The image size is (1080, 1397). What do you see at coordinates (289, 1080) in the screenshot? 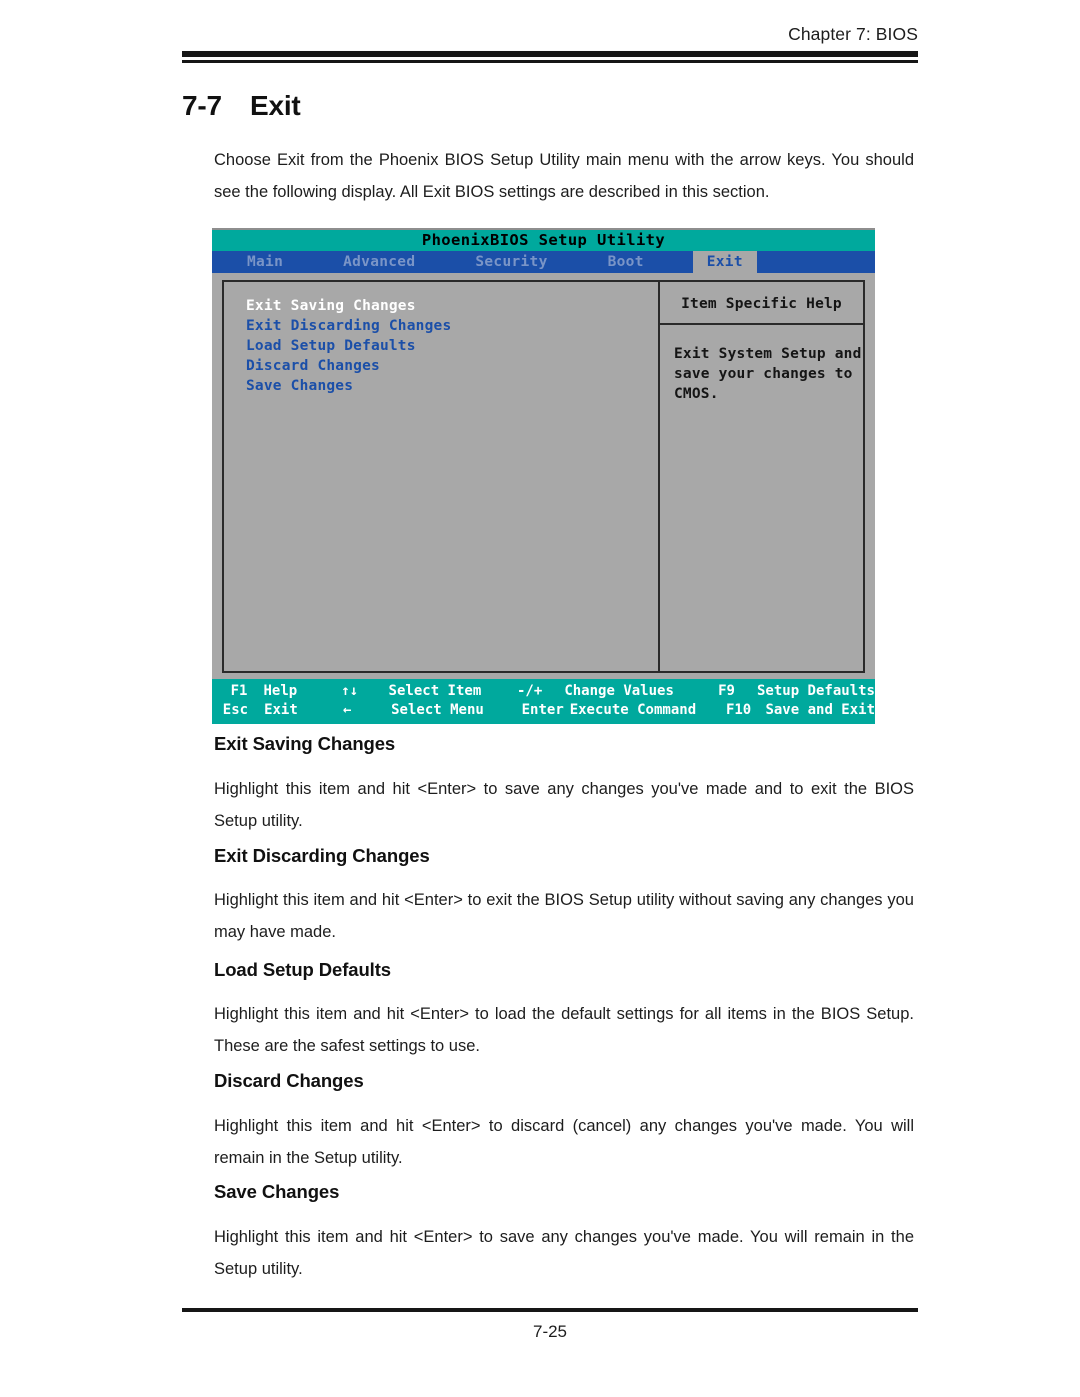
I see `subheading-discard-changes: Discard Changes` at bounding box center [289, 1080].